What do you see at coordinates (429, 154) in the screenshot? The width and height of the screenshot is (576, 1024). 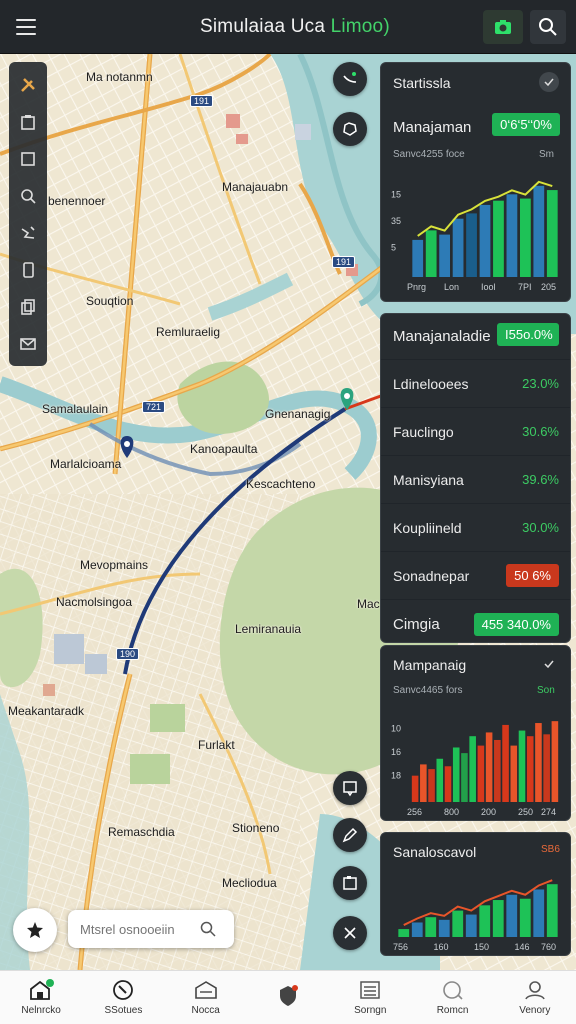 I see `chart-subtitle: Sanvc4255 foce` at bounding box center [429, 154].